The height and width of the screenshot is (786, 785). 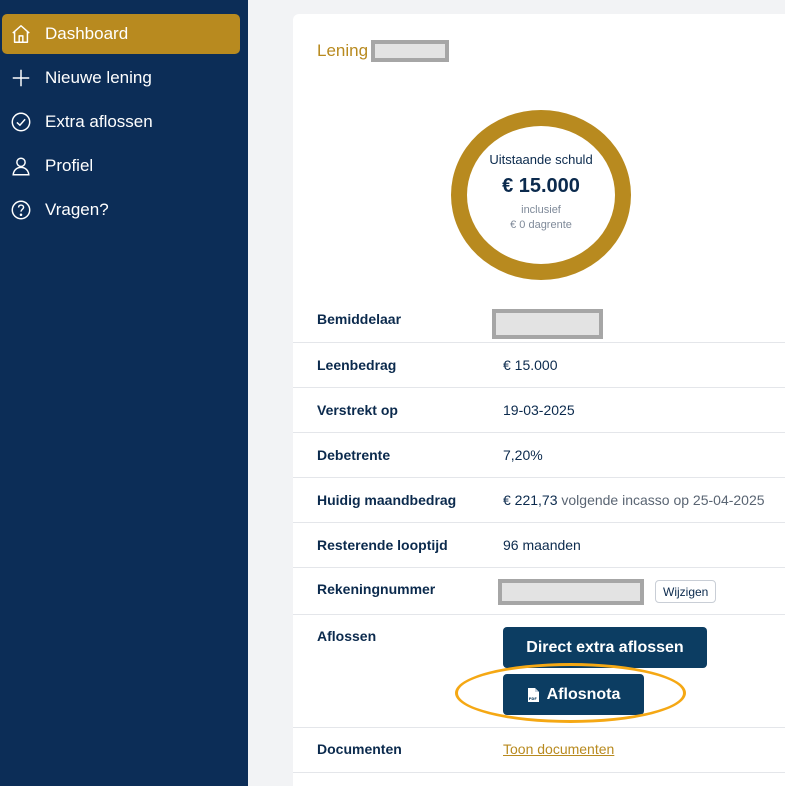 I want to click on row-verstrekt-op: Verstrekt op 19-03-2025, so click(x=539, y=410).